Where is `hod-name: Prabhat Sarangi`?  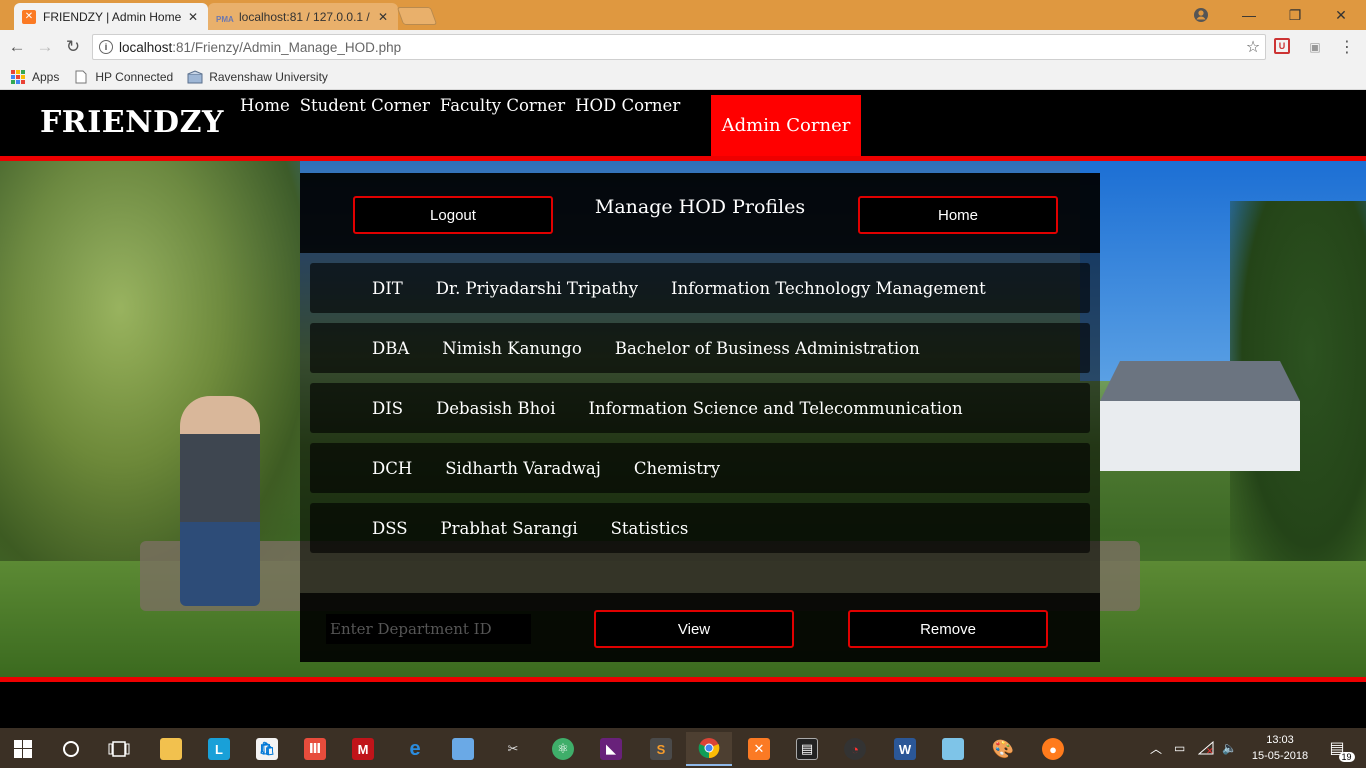 hod-name: Prabhat Sarangi is located at coordinates (509, 528).